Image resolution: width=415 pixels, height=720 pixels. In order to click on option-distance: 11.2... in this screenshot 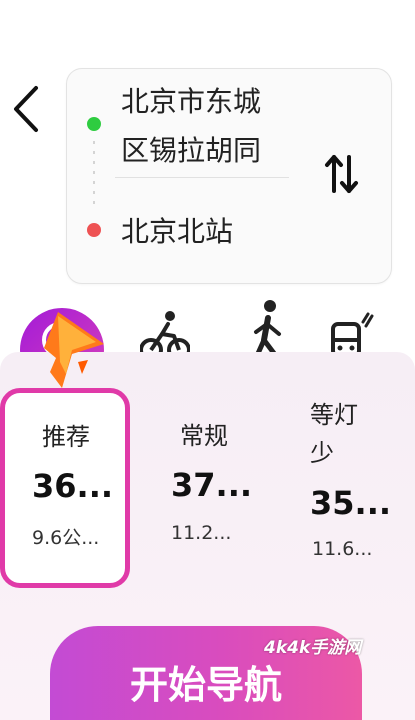, I will do `click(201, 533)`.